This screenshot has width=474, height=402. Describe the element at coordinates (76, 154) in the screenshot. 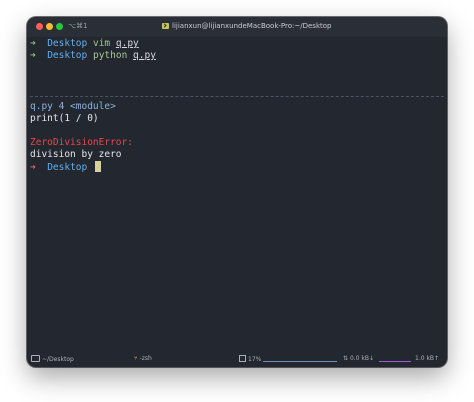

I see `error-message: division by zero` at that location.